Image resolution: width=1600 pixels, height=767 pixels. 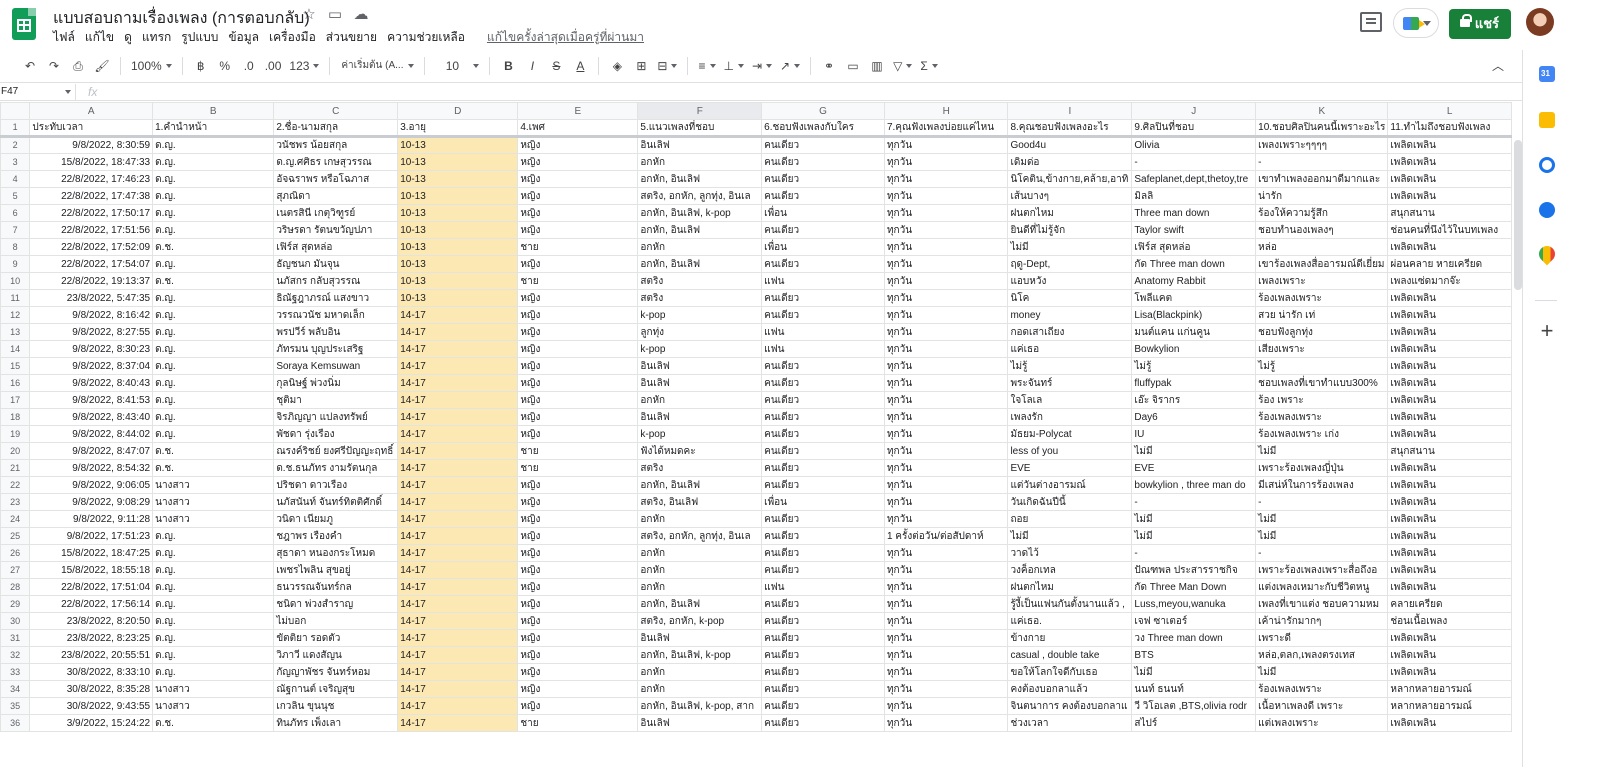 I want to click on table-cell: 22/8/2022, 17:56:14, so click(x=91, y=604).